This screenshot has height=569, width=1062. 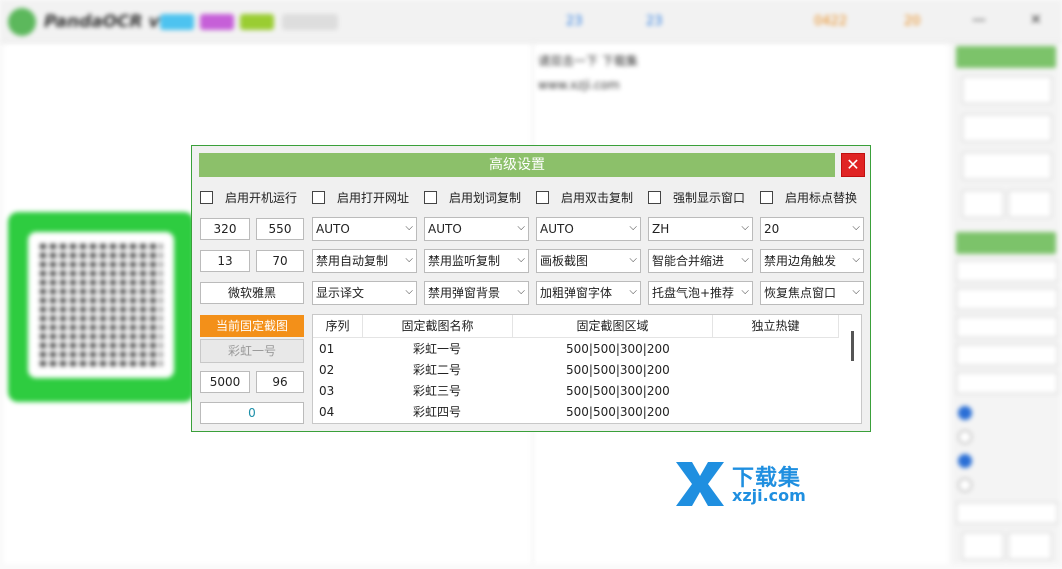 I want to click on dialog-title: 高级设置, so click(x=517, y=165).